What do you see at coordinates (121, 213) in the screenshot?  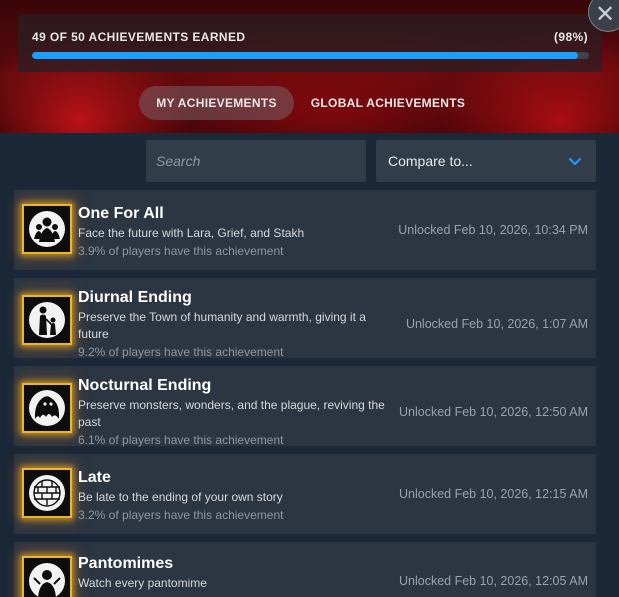 I see `achievement-title: One For All` at bounding box center [121, 213].